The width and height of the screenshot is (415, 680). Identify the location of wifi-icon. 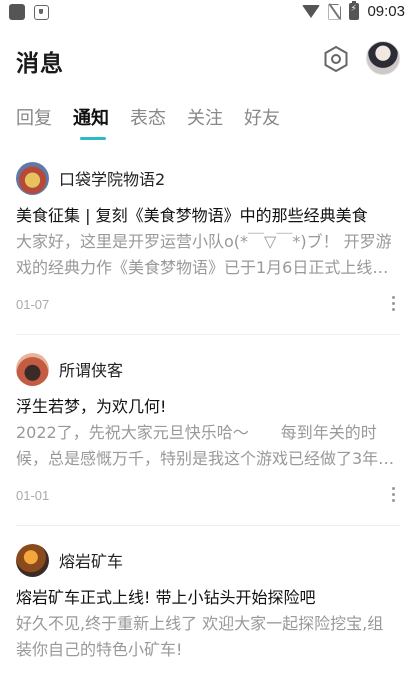
(311, 11).